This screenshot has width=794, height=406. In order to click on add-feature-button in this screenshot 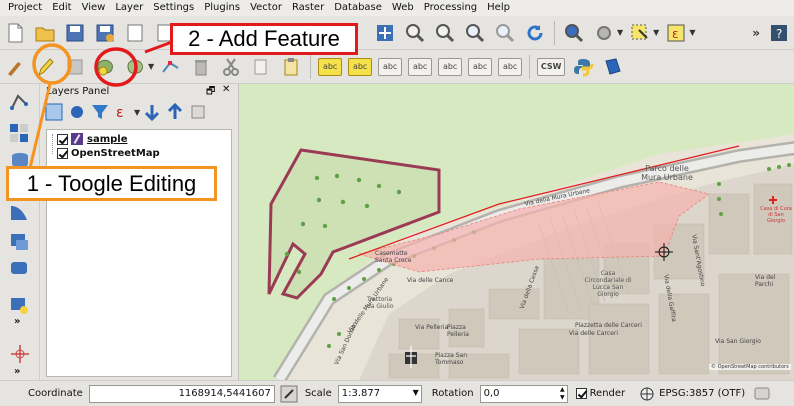, I will do `click(105, 67)`.